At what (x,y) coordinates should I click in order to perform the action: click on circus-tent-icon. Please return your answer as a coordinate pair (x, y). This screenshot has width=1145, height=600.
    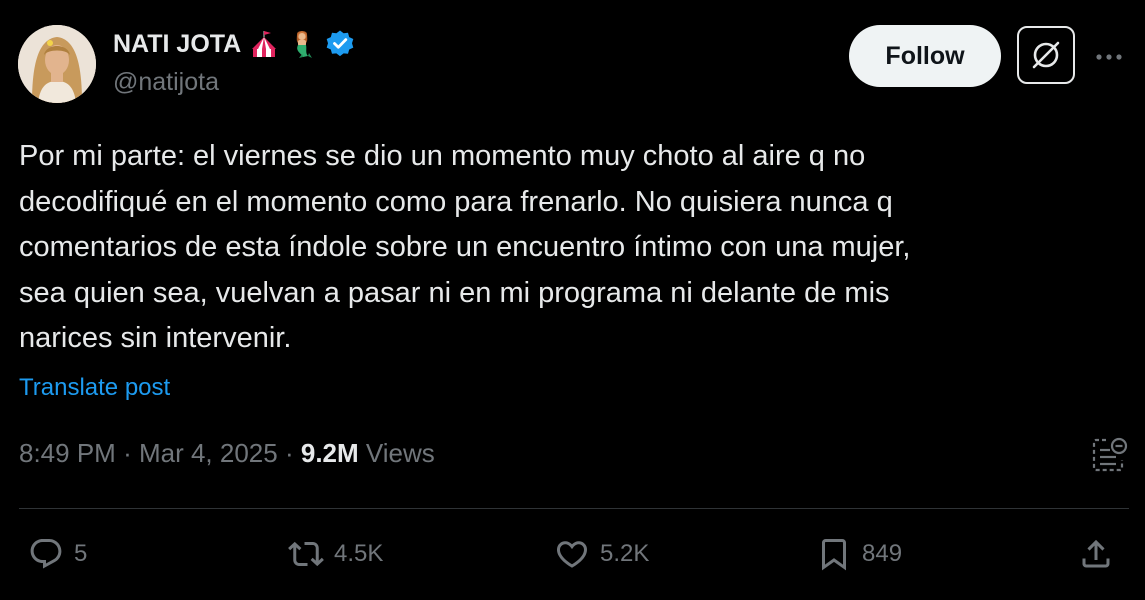
    Looking at the image, I should click on (264, 44).